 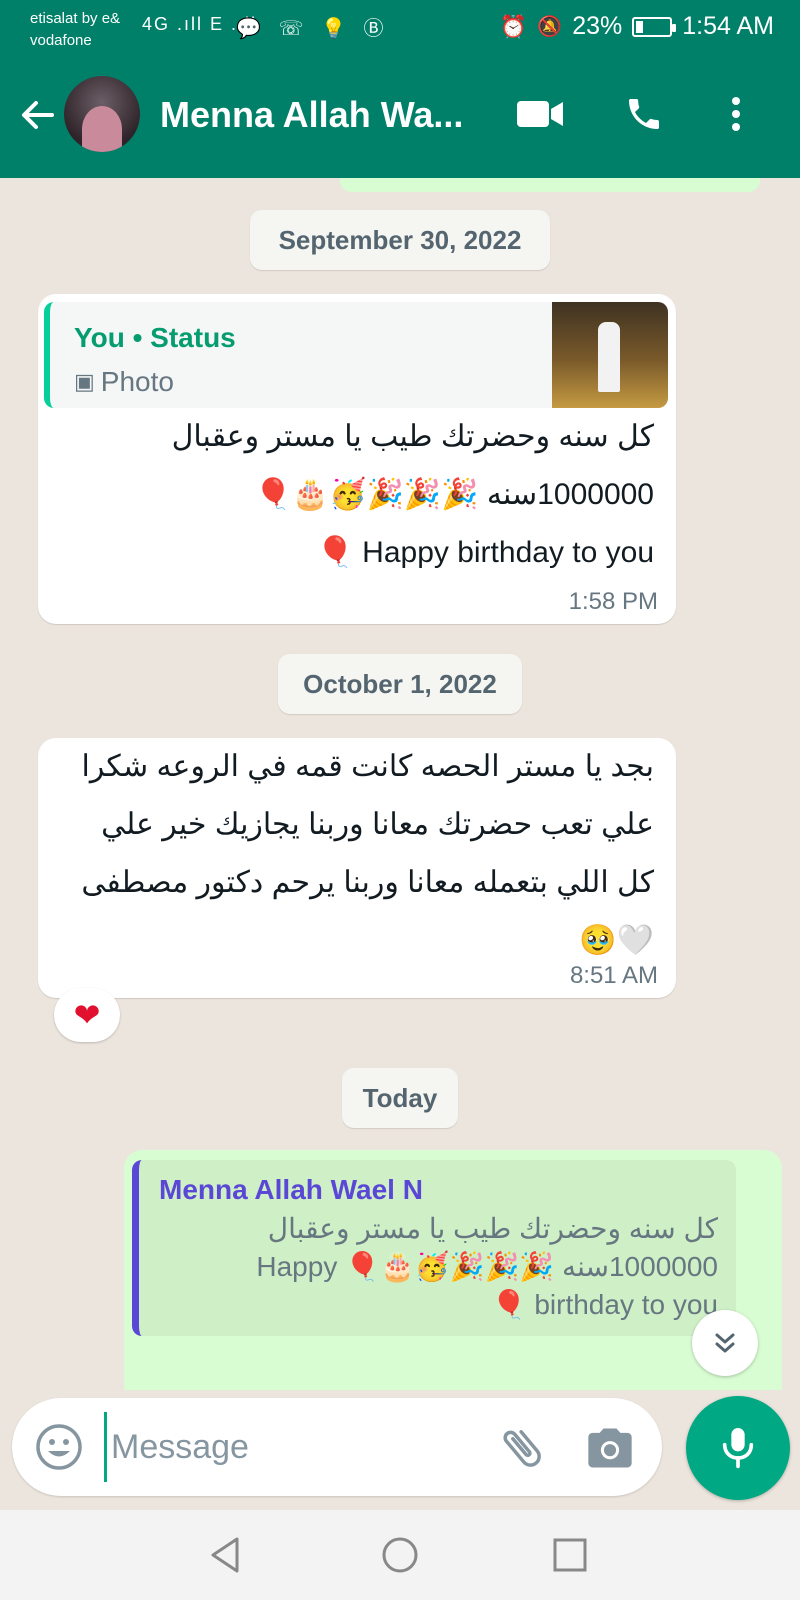 What do you see at coordinates (225, 1555) in the screenshot?
I see `nav-back-icon` at bounding box center [225, 1555].